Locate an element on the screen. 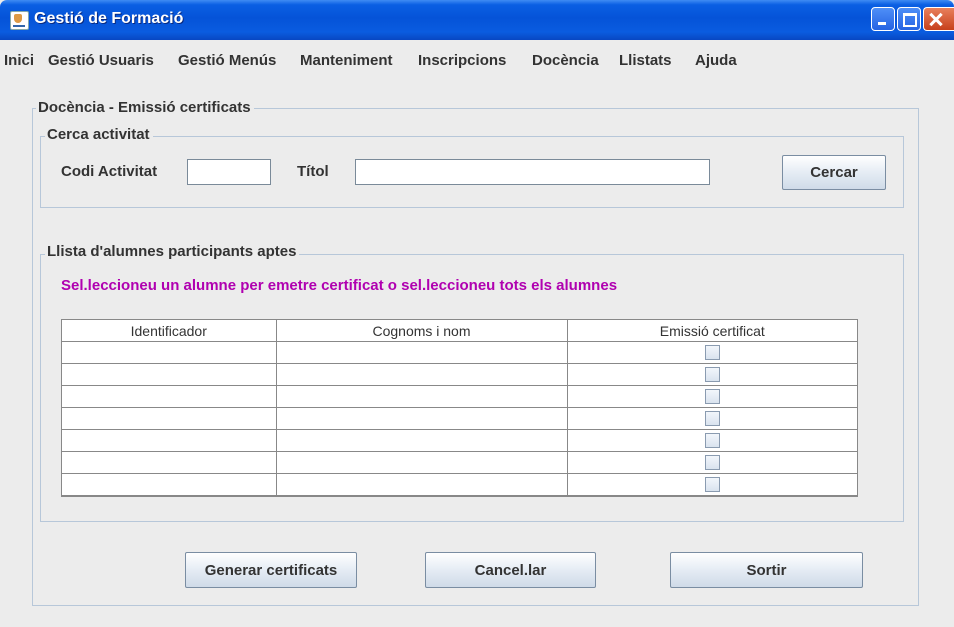  minimize-button is located at coordinates (883, 19).